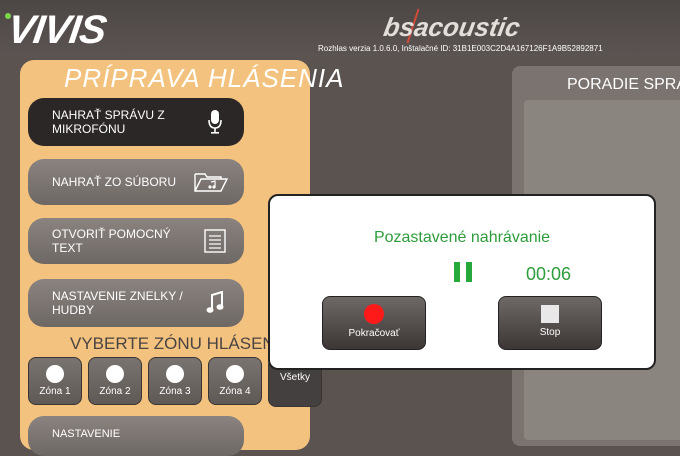  What do you see at coordinates (115, 374) in the screenshot?
I see `zone-2-indicator` at bounding box center [115, 374].